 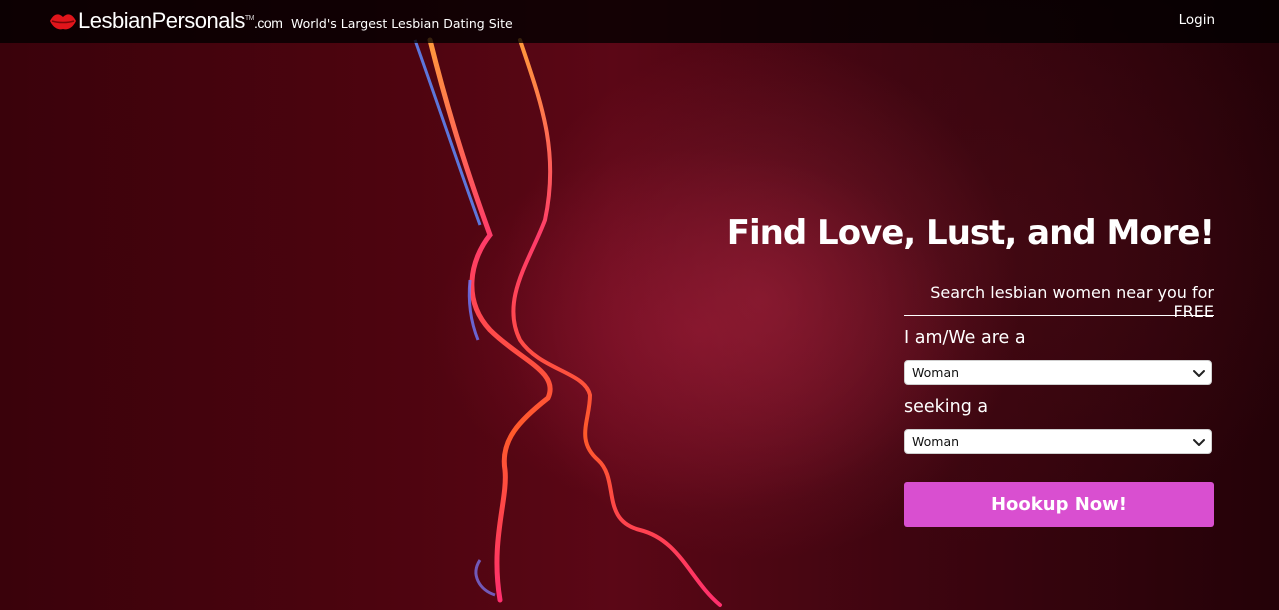 What do you see at coordinates (1059, 504) in the screenshot?
I see `hookup-now-button: Hookup Now!` at bounding box center [1059, 504].